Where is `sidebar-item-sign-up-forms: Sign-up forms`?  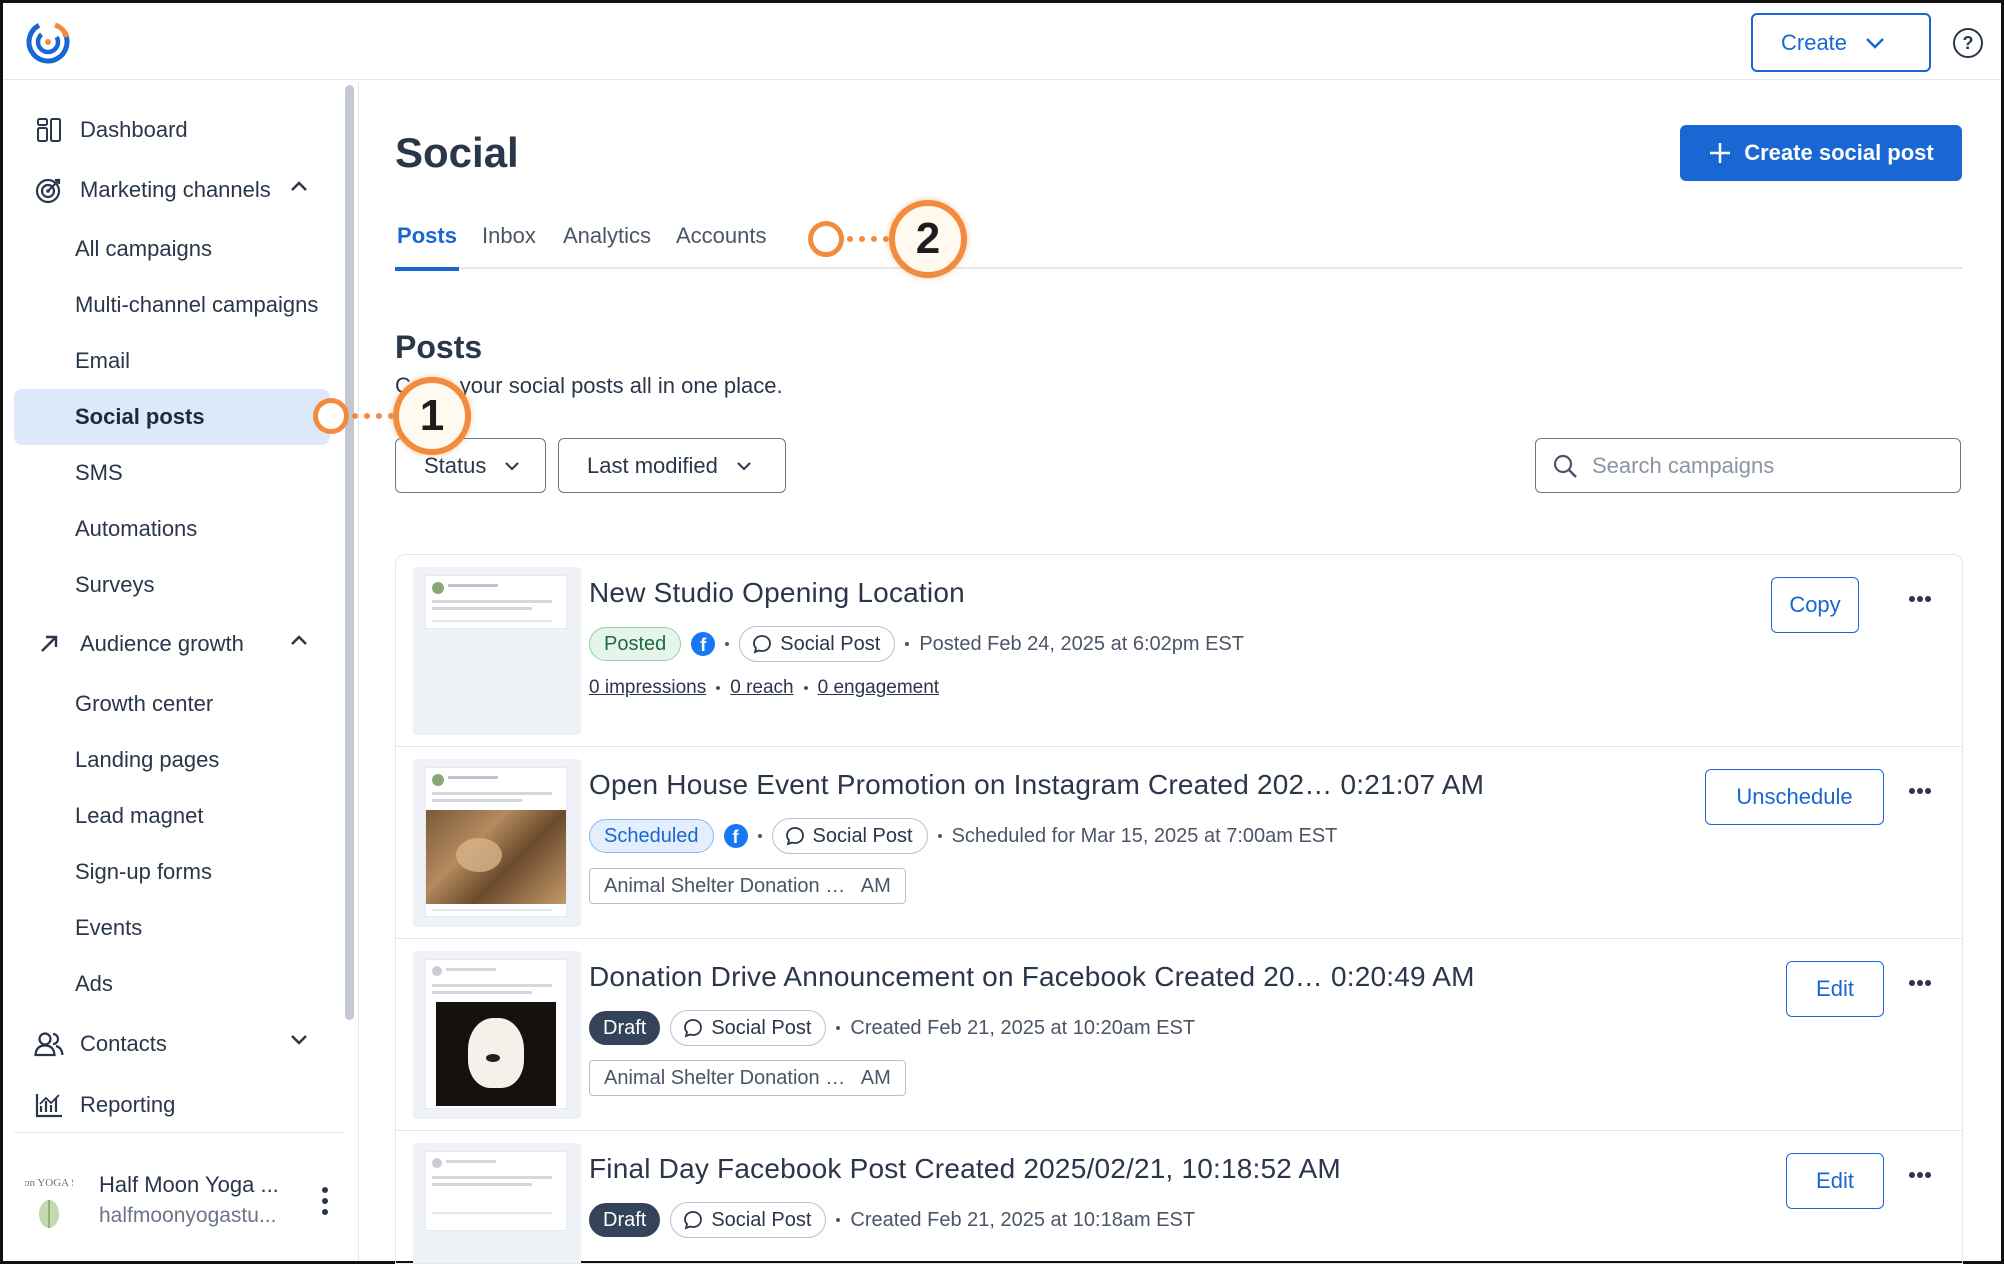
sidebar-item-sign-up-forms: Sign-up forms is located at coordinates (172, 872).